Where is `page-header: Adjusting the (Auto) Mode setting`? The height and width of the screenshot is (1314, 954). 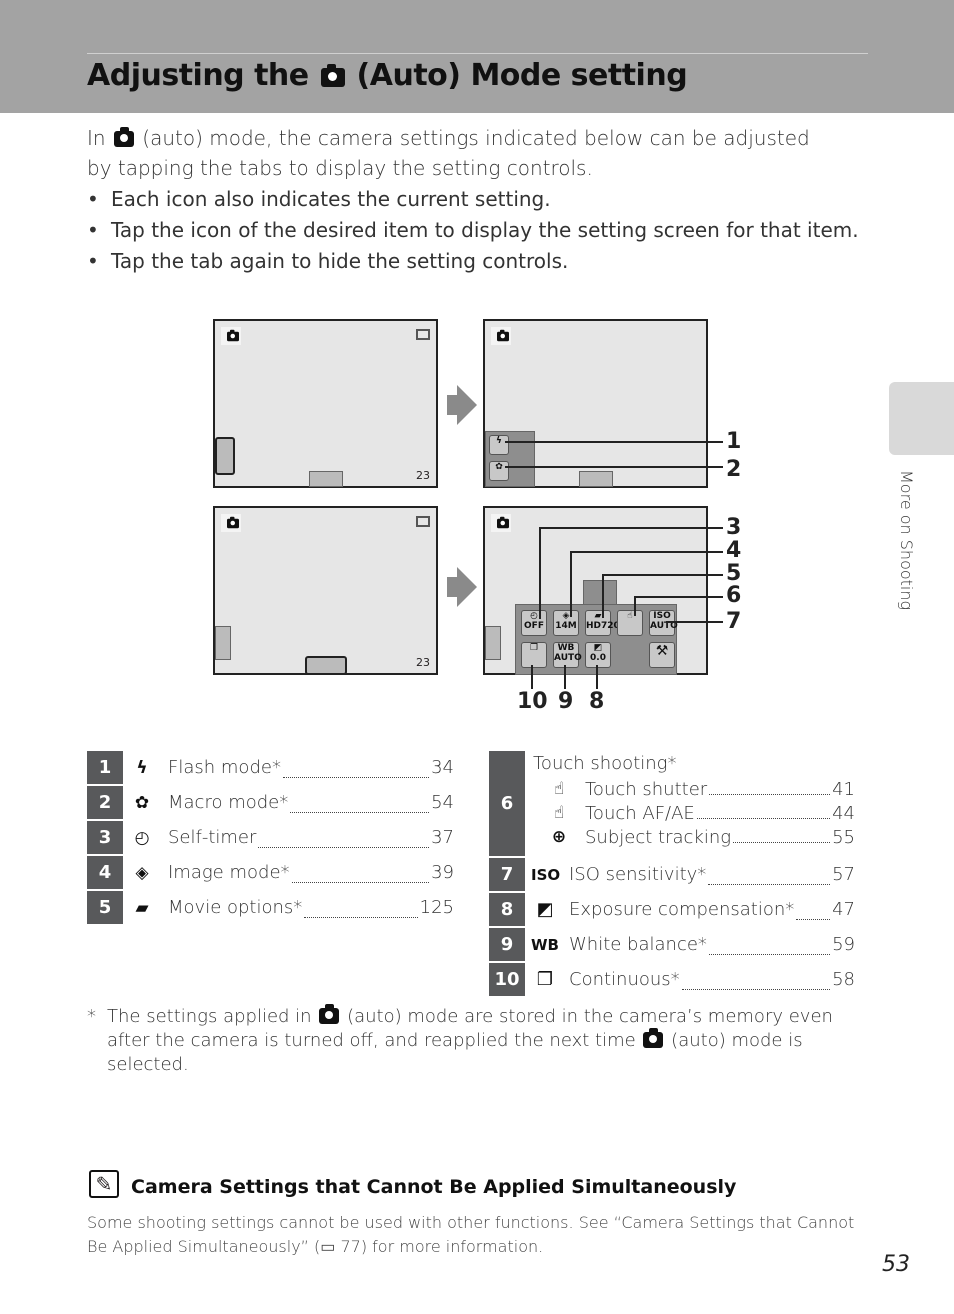 page-header: Adjusting the (Auto) Mode setting is located at coordinates (477, 56).